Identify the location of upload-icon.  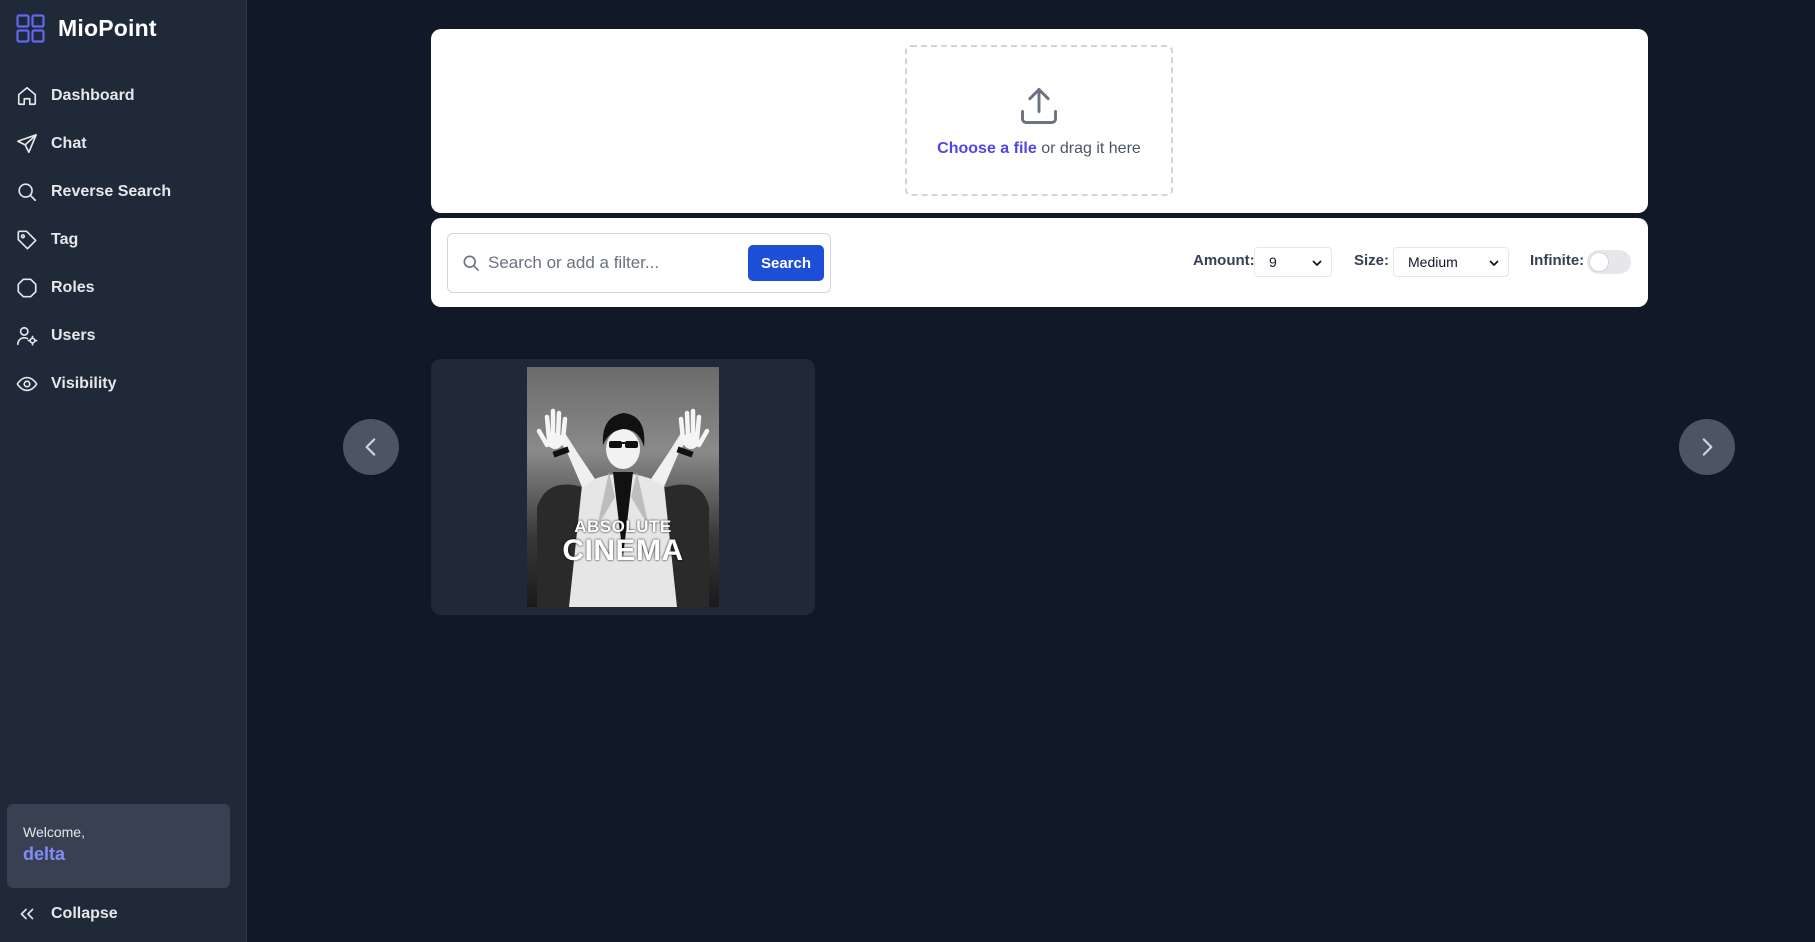
(1039, 105).